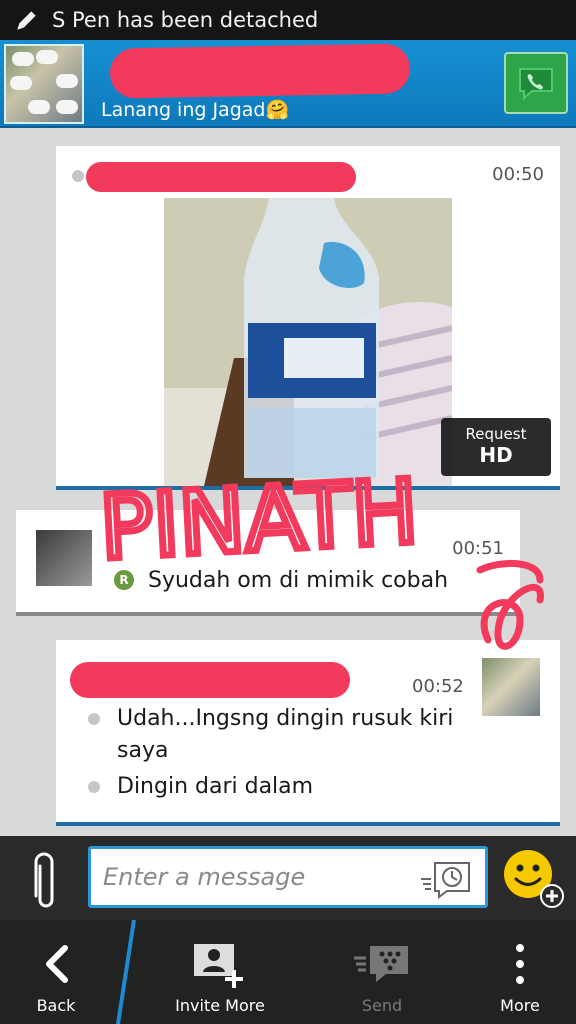  I want to click on message-line: saya, so click(143, 750).